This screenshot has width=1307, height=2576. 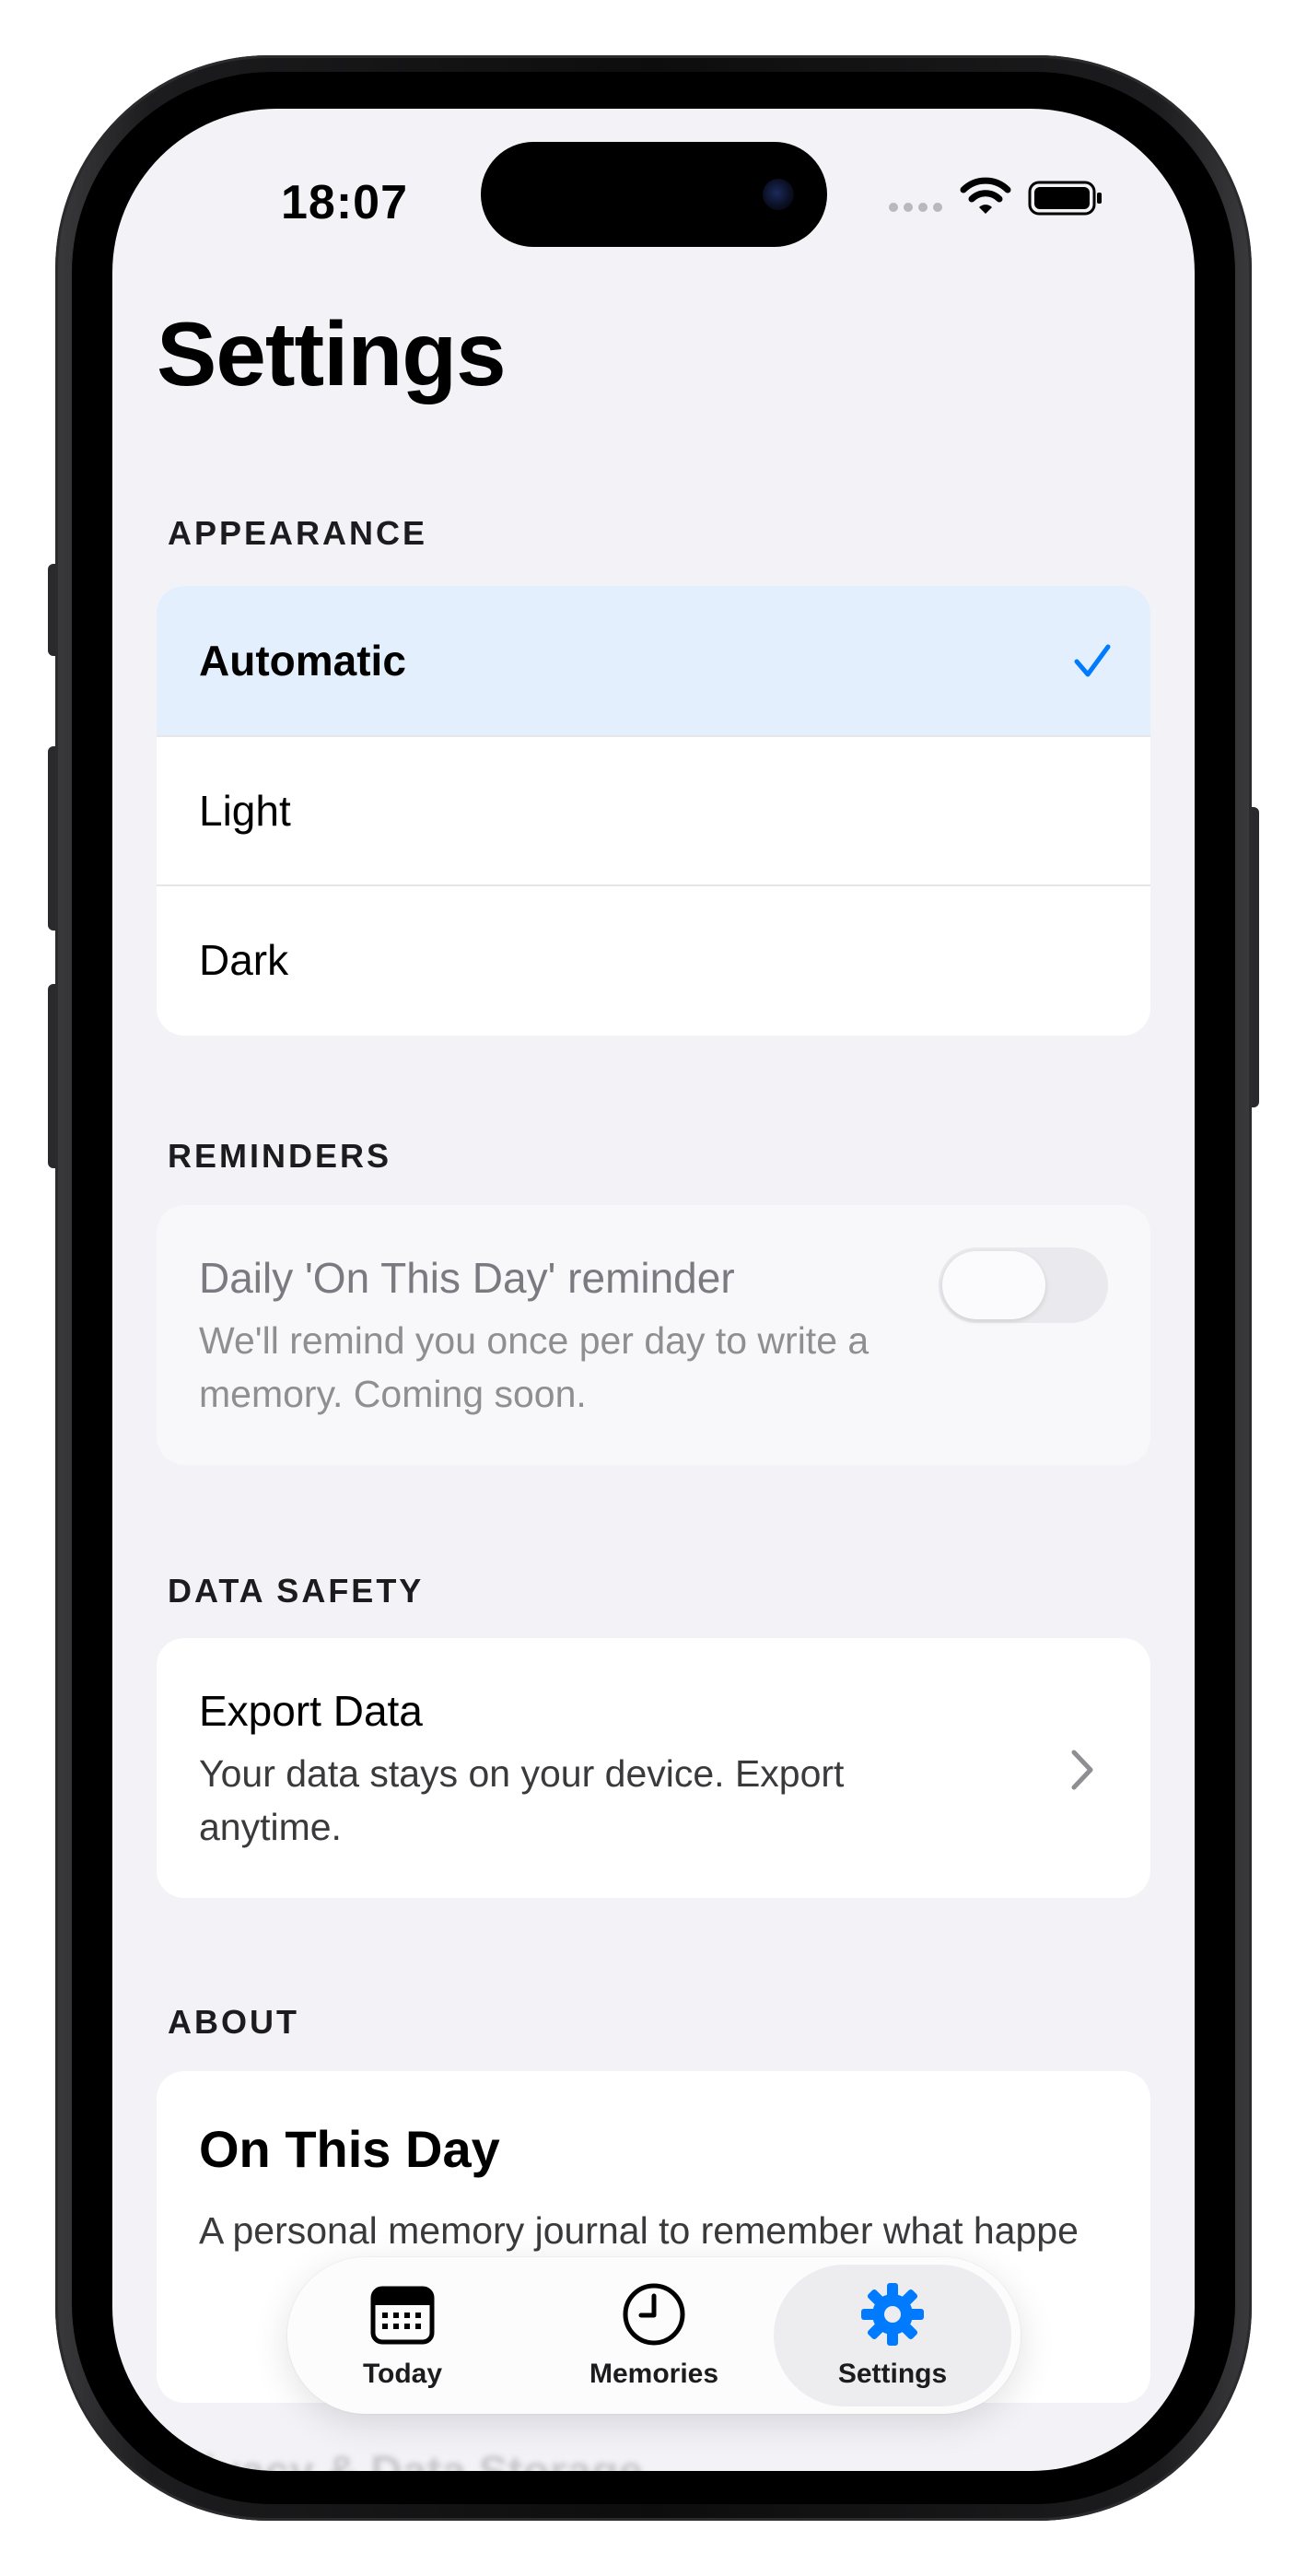 I want to click on appearance-option-light: Light, so click(x=653, y=809).